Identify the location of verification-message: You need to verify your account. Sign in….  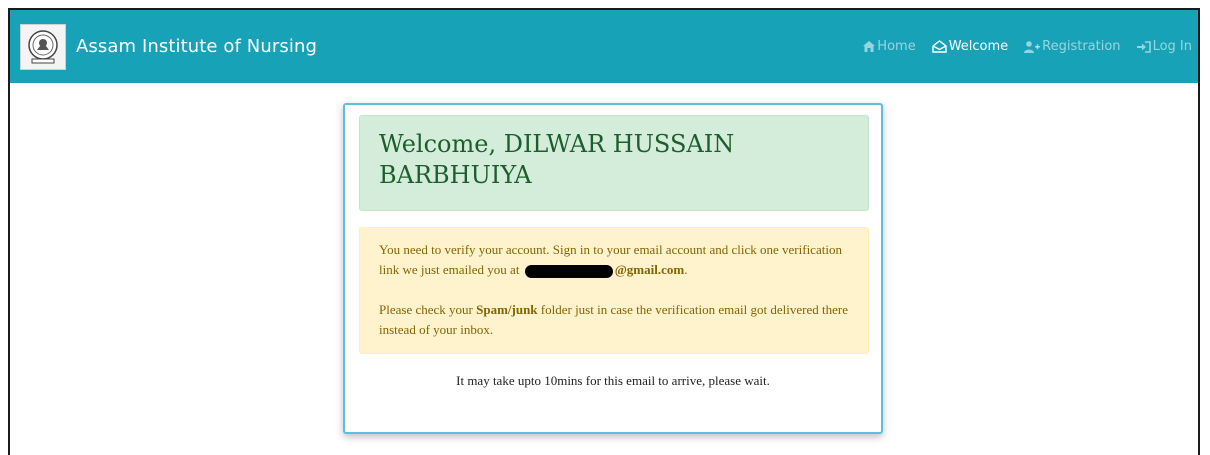
(614, 260).